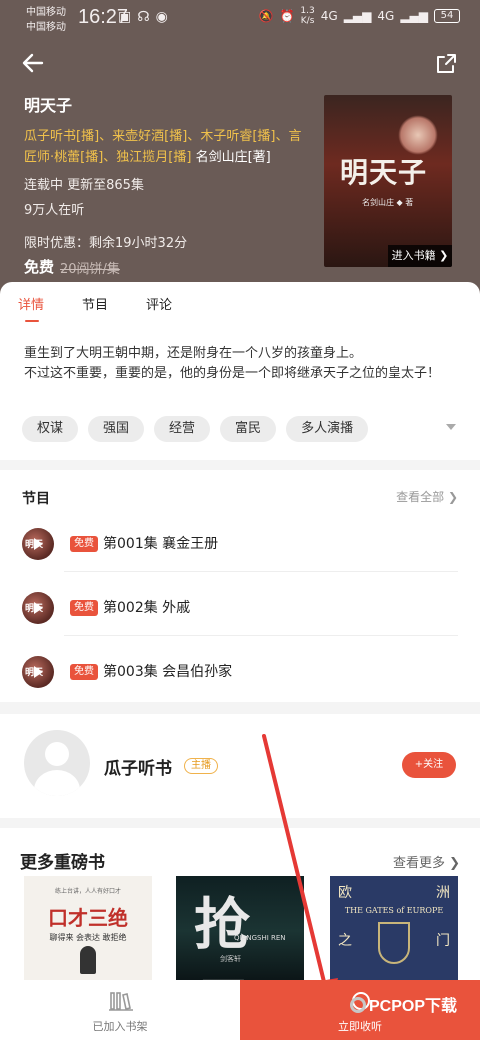  What do you see at coordinates (443, 941) in the screenshot?
I see `cover-char: 门` at bounding box center [443, 941].